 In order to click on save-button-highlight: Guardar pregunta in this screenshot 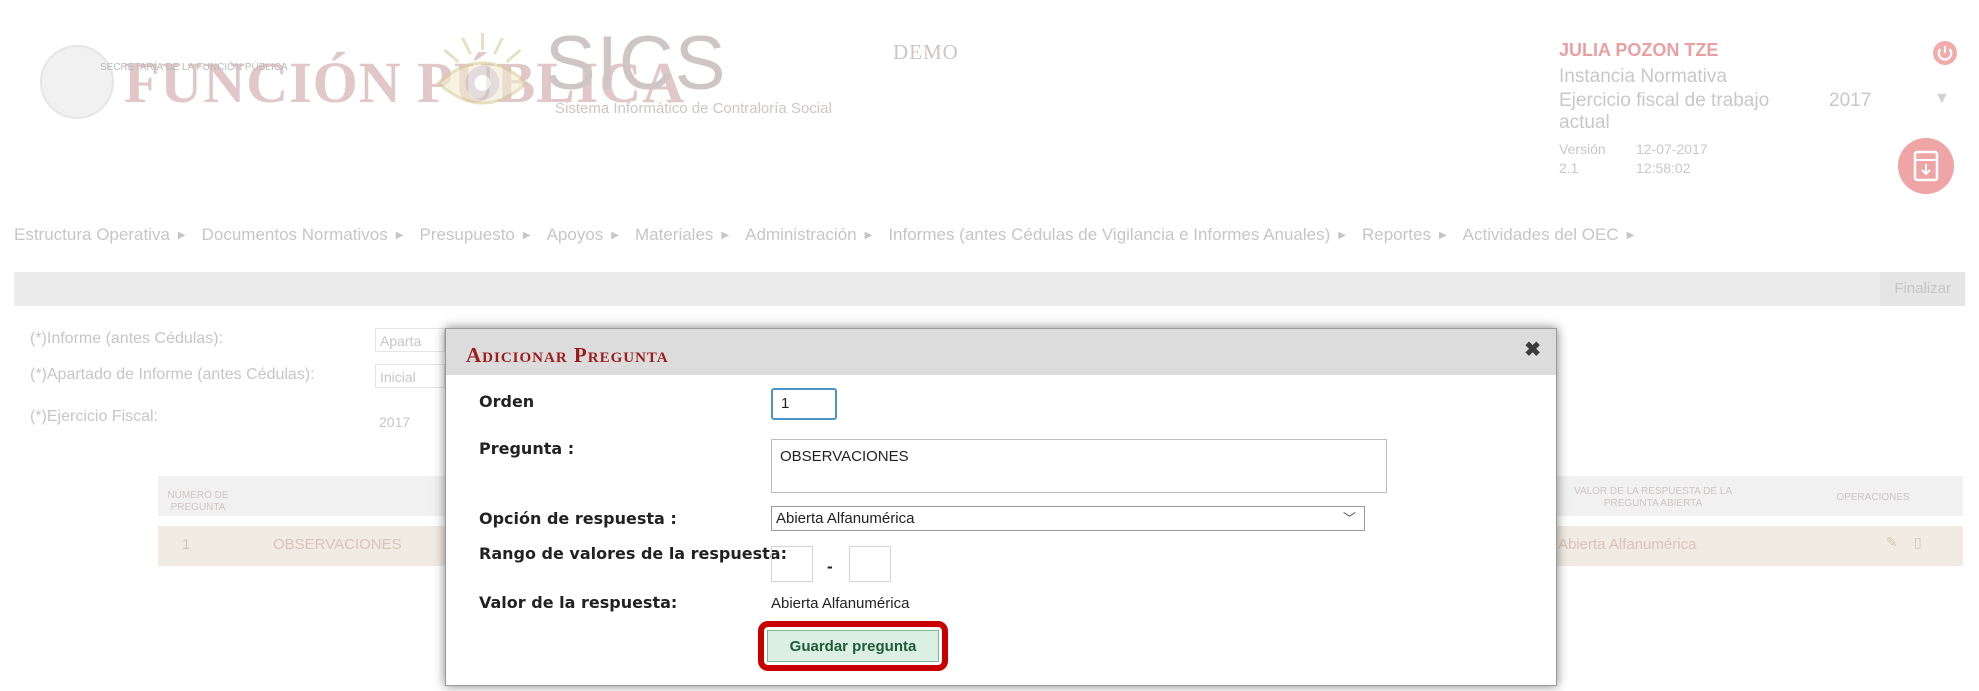, I will do `click(853, 646)`.